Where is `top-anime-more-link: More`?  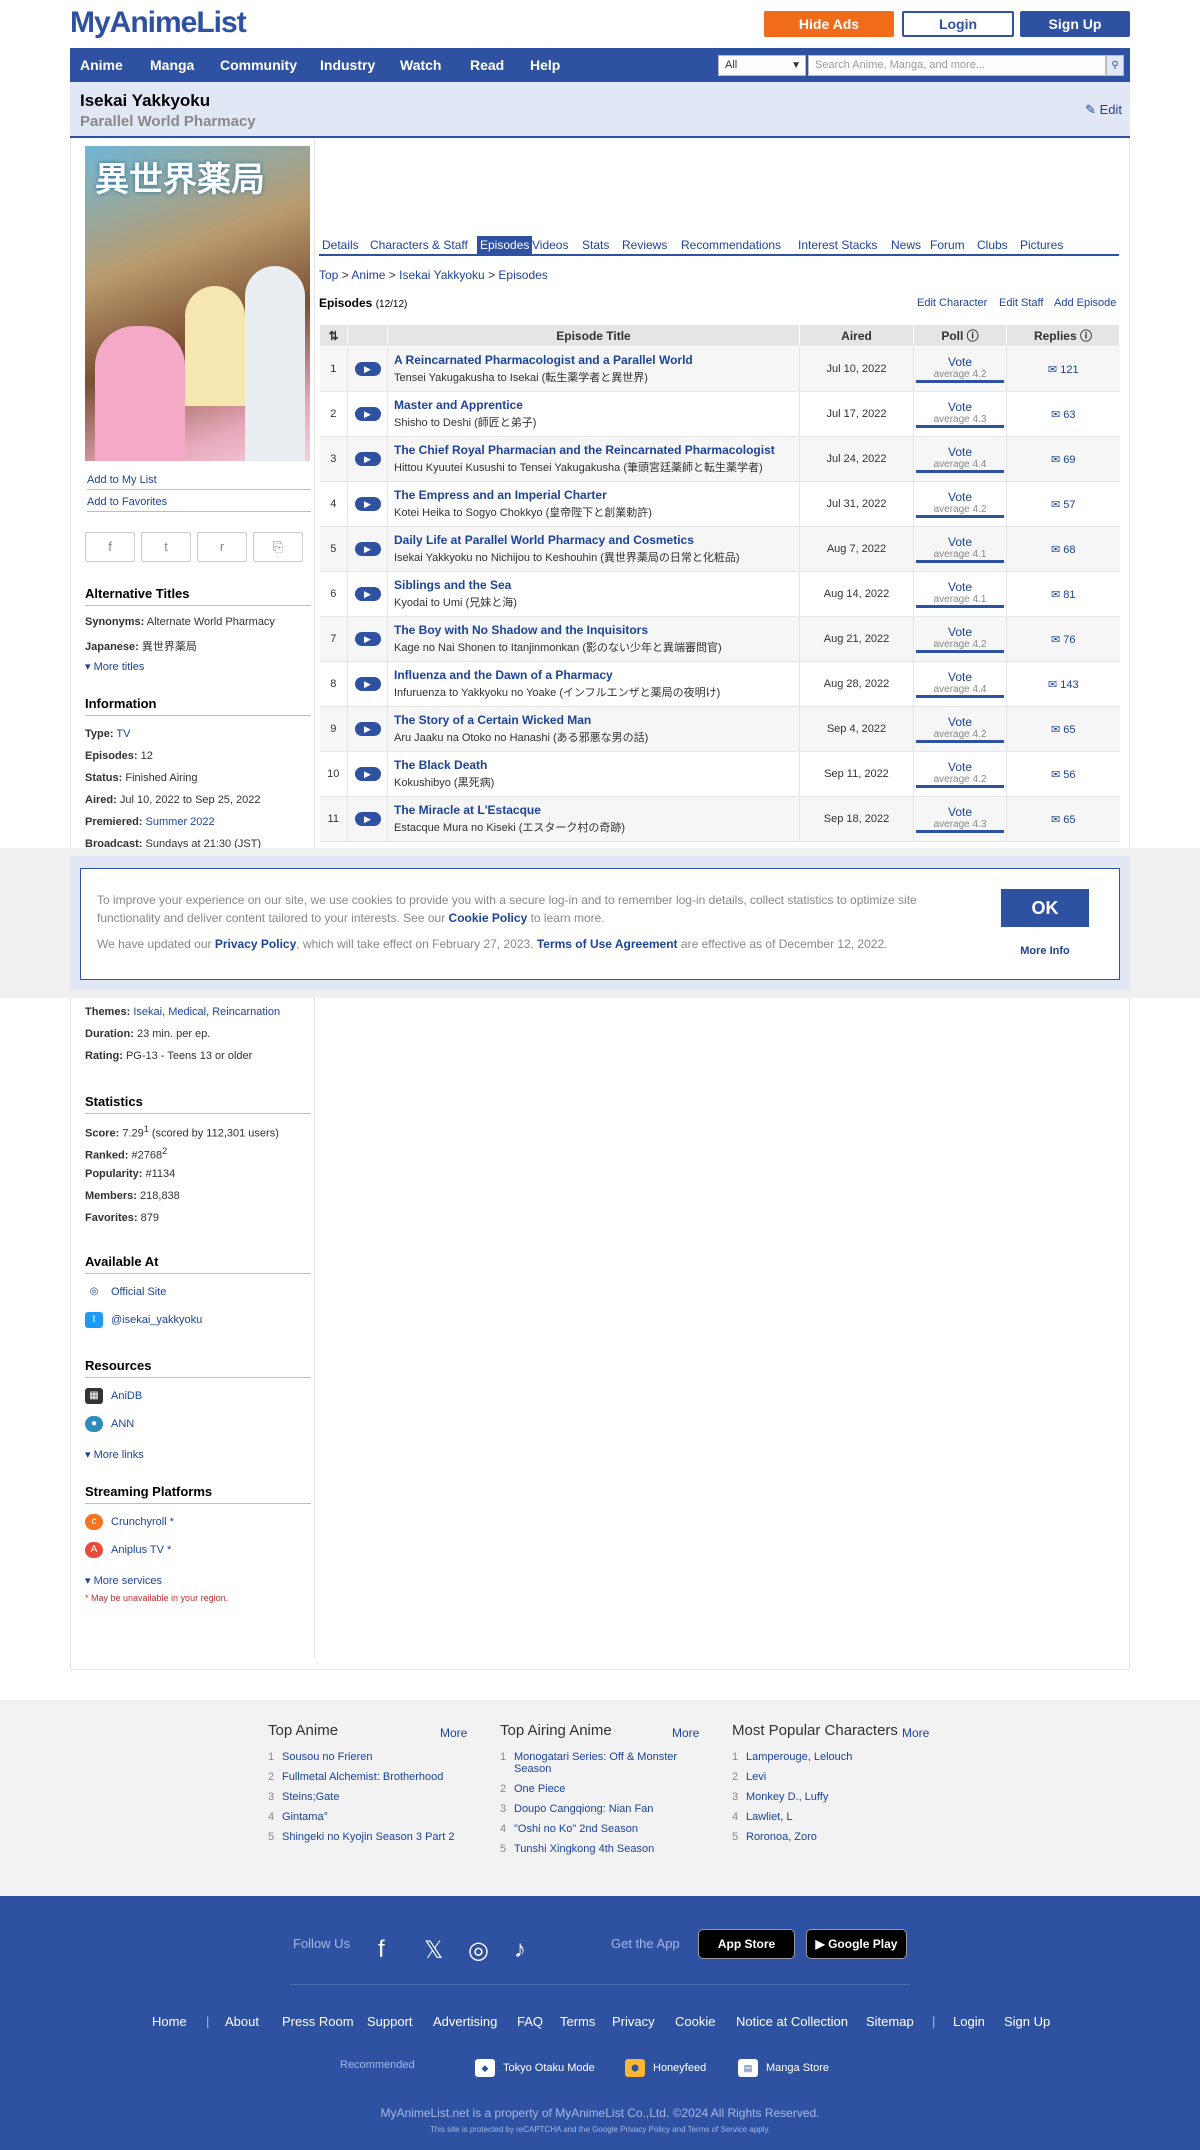 top-anime-more-link: More is located at coordinates (453, 1733).